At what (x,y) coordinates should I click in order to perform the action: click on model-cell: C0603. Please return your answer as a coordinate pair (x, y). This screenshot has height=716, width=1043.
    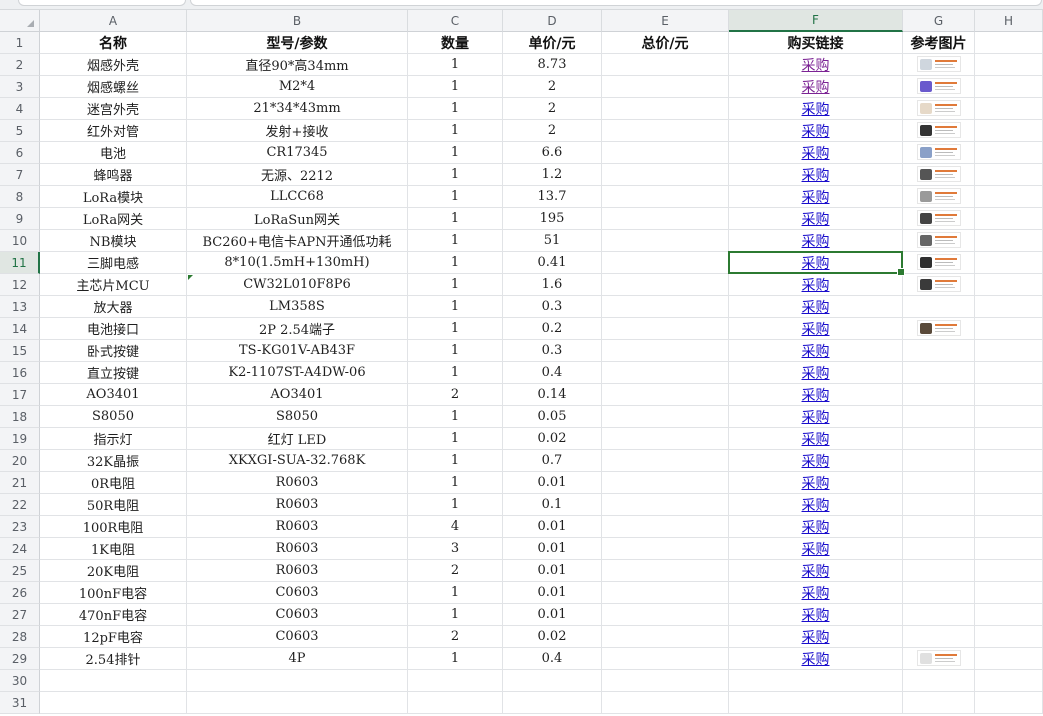
    Looking at the image, I should click on (297, 593).